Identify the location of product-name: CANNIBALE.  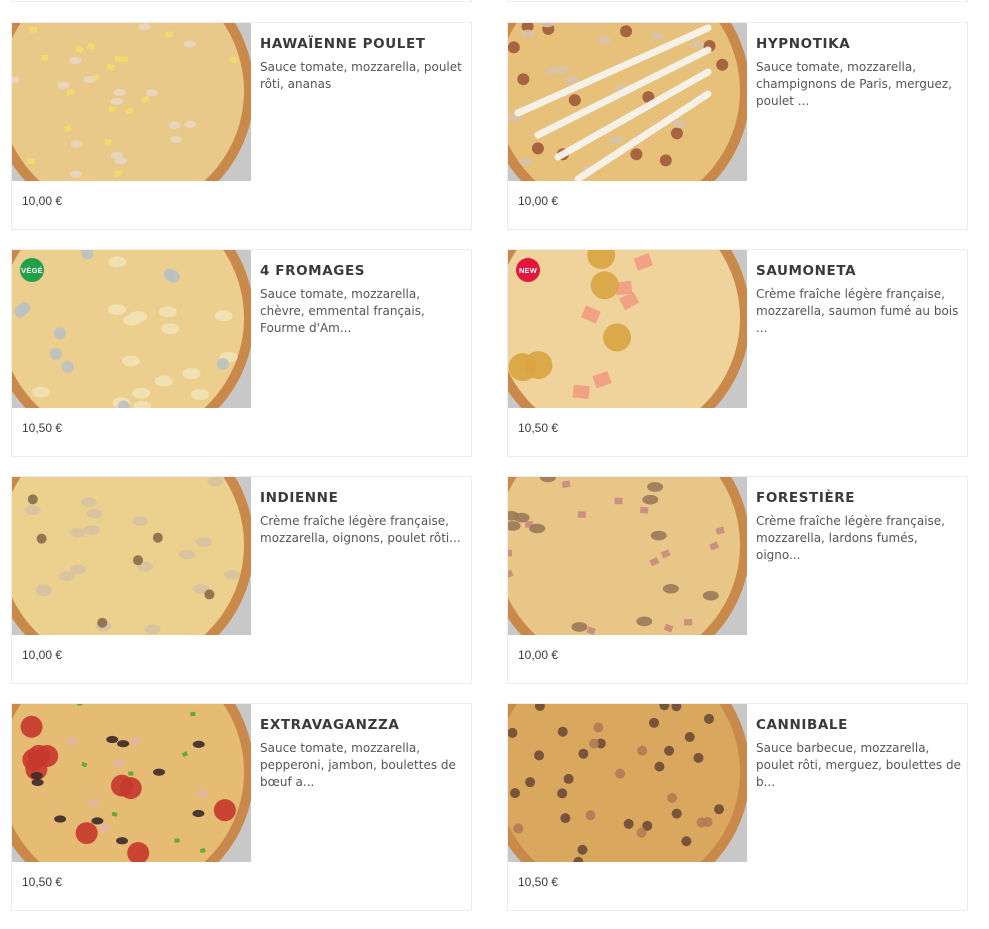
(802, 725).